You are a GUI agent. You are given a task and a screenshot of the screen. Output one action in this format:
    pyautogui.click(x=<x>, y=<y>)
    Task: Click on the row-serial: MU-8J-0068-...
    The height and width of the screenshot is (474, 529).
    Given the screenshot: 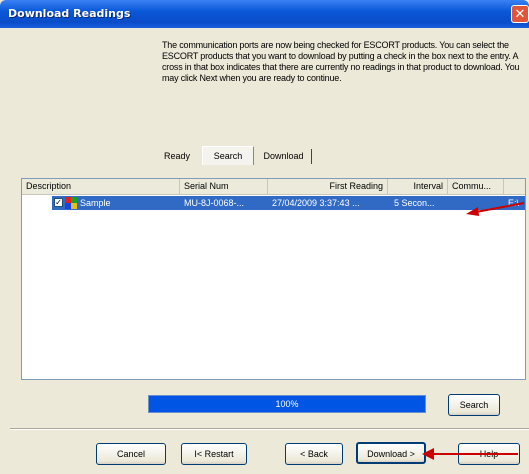 What is the action you would take?
    pyautogui.click(x=214, y=203)
    